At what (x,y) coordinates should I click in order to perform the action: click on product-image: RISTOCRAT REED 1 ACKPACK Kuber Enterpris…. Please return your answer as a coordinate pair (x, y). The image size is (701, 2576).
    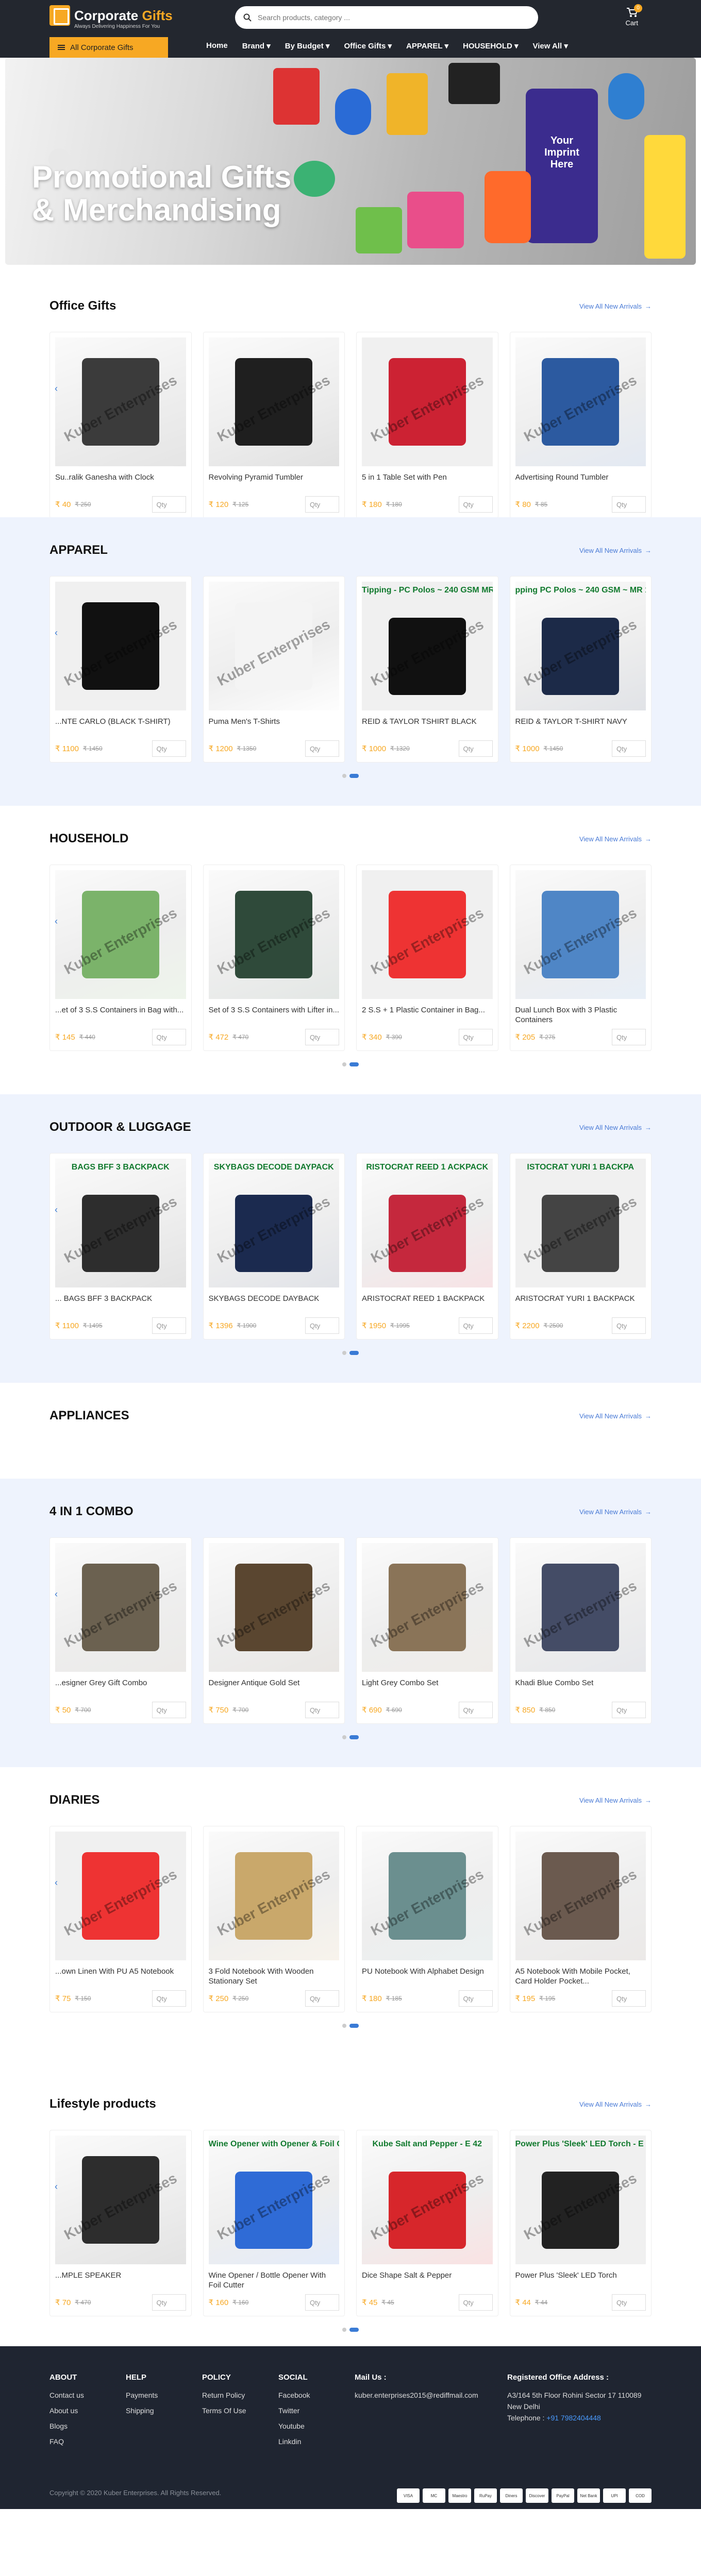
    Looking at the image, I should click on (427, 1223).